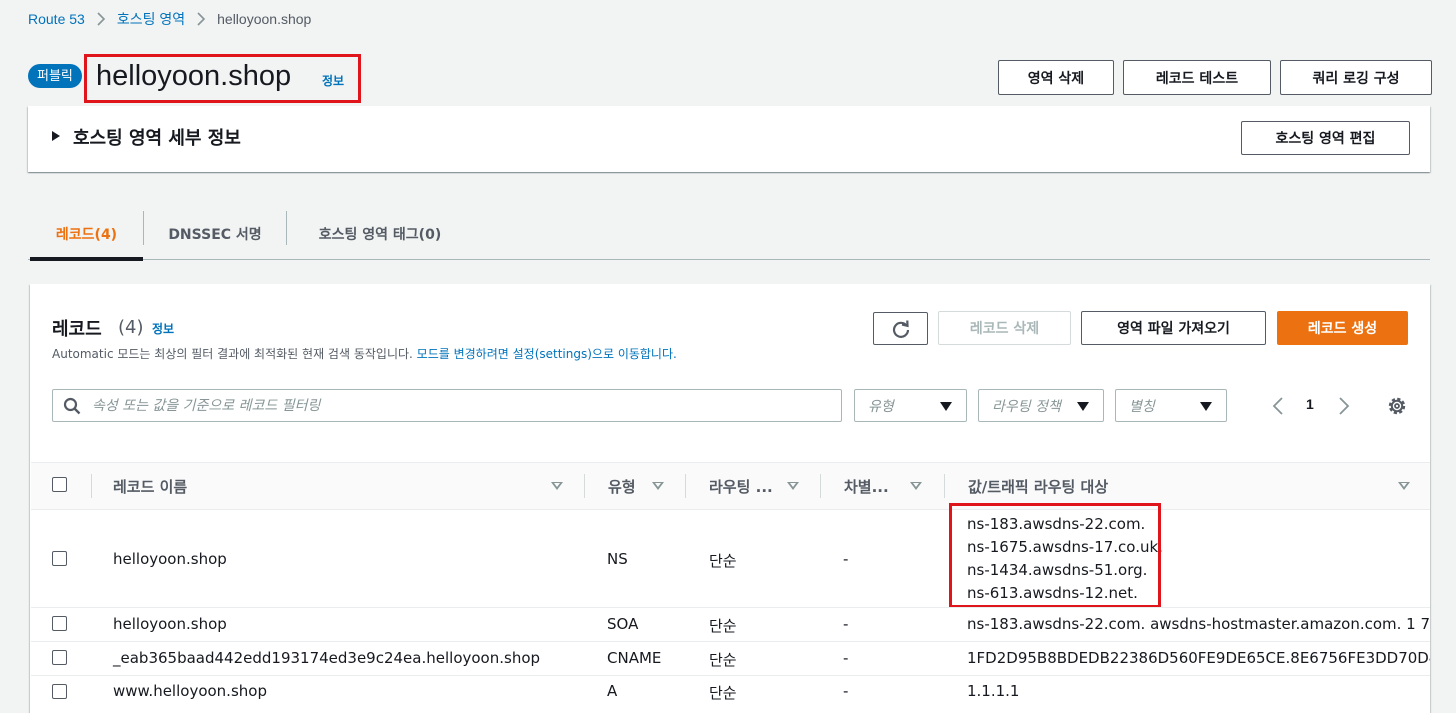  I want to click on record-name: www.helloyoon.shop, so click(190, 691).